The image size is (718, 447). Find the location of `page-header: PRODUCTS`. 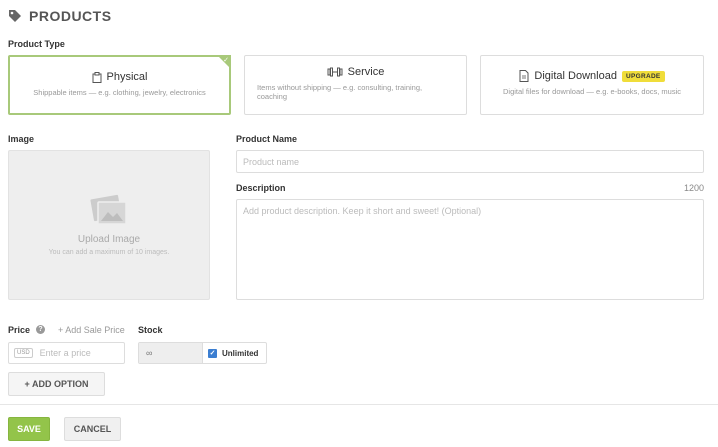

page-header: PRODUCTS is located at coordinates (60, 16).